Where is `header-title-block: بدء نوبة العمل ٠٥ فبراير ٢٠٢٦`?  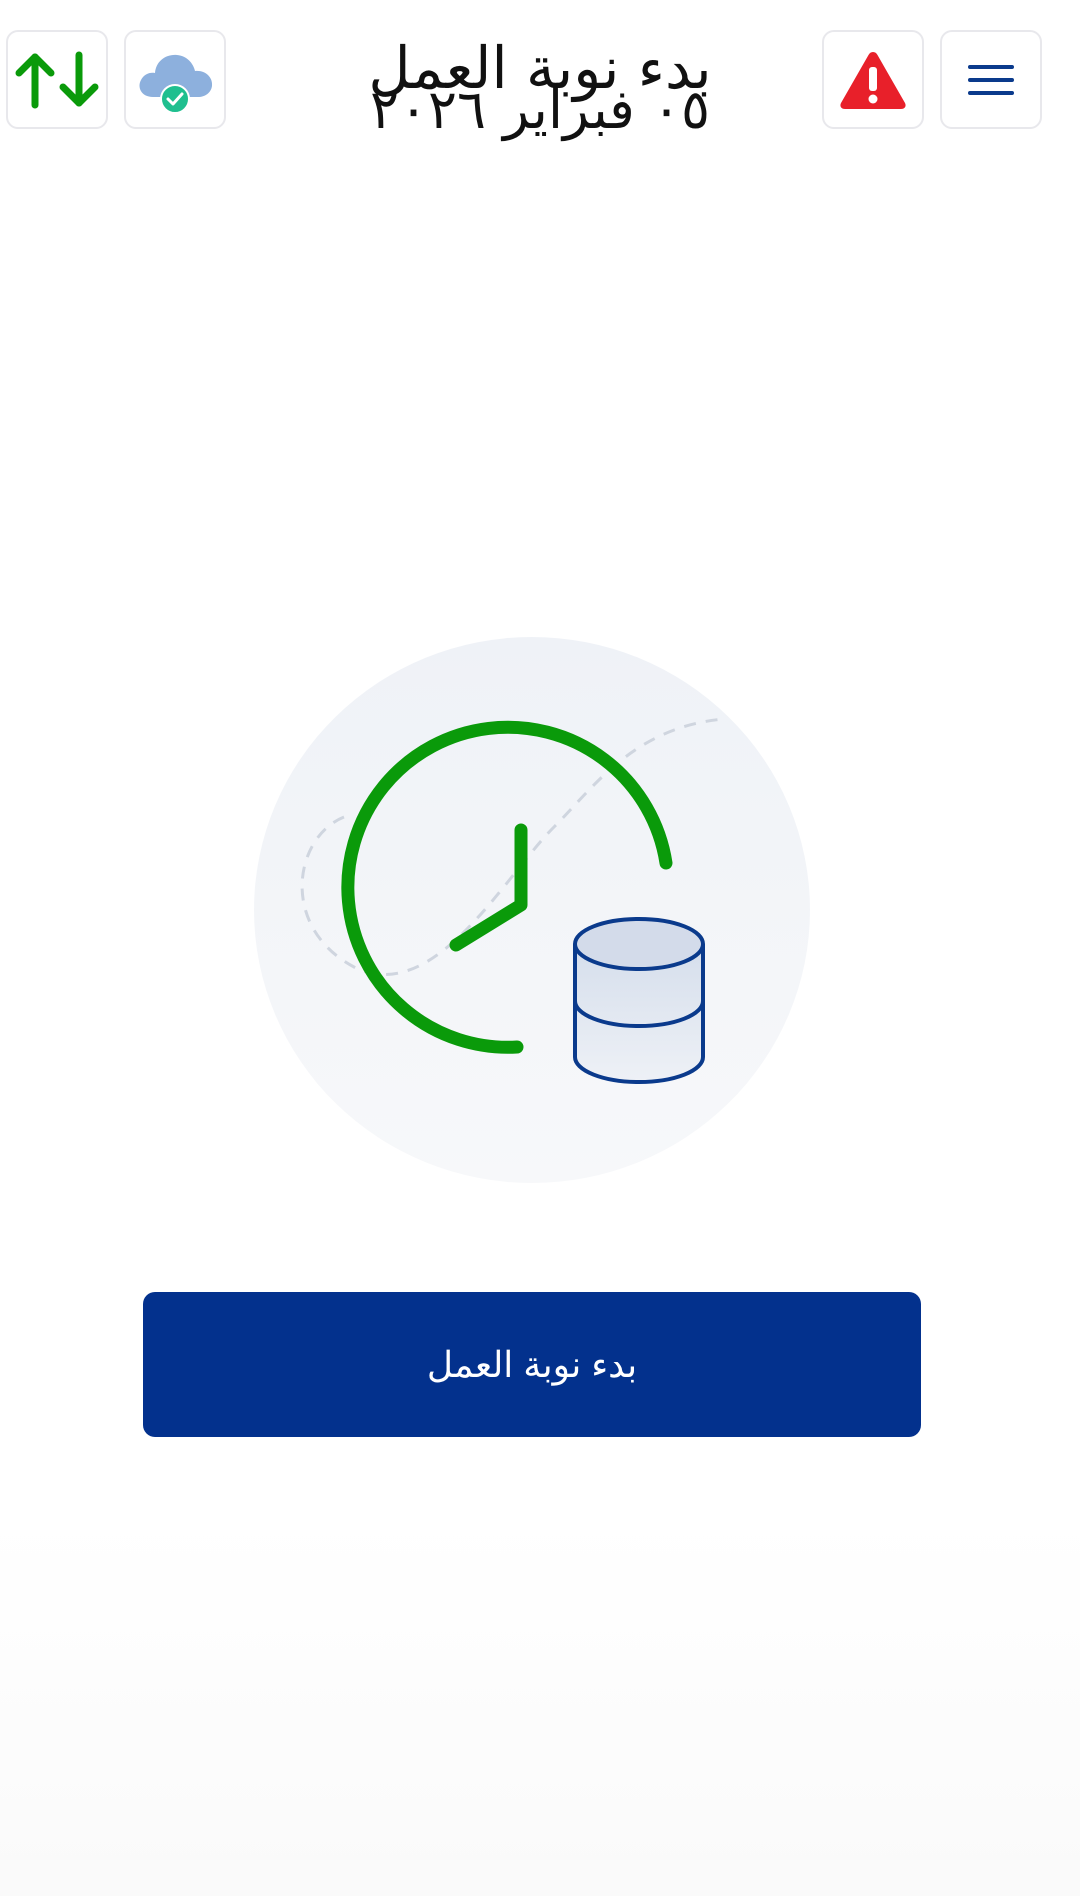 header-title-block: بدء نوبة العمل ٠٥ فبراير ٢٠٢٦ is located at coordinates (540, 89).